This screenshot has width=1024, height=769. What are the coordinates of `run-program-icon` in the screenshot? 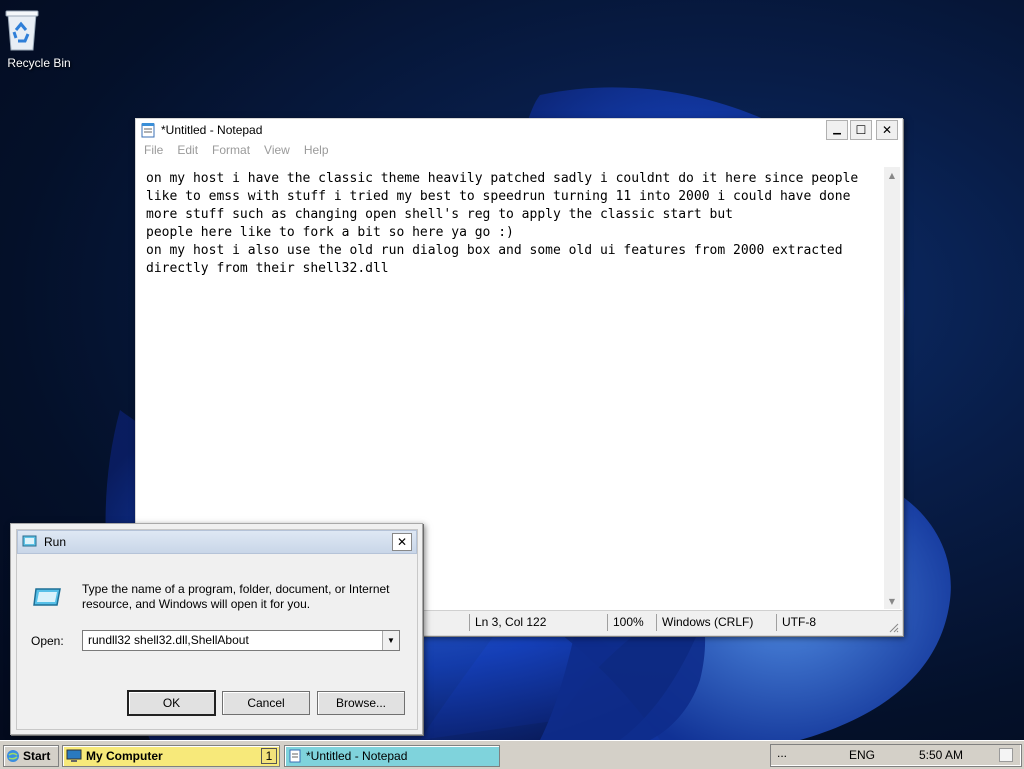 It's located at (48, 597).